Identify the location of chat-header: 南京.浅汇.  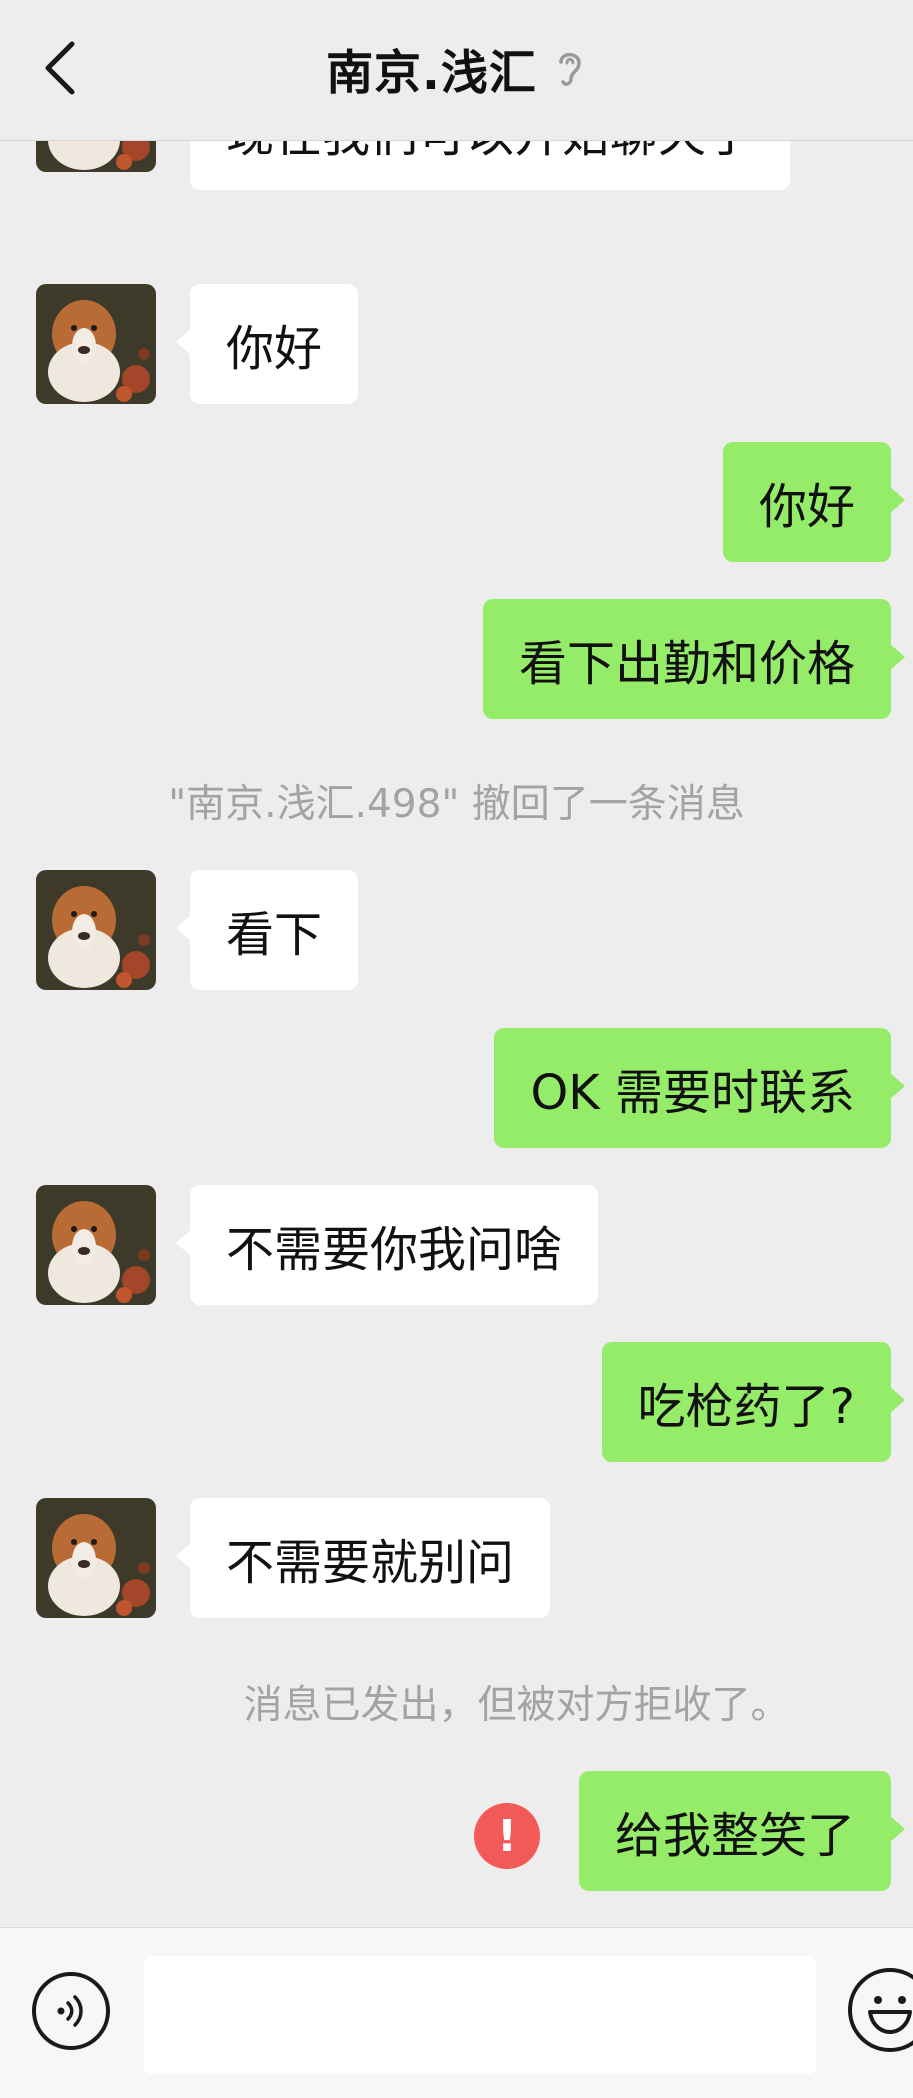
(456, 70).